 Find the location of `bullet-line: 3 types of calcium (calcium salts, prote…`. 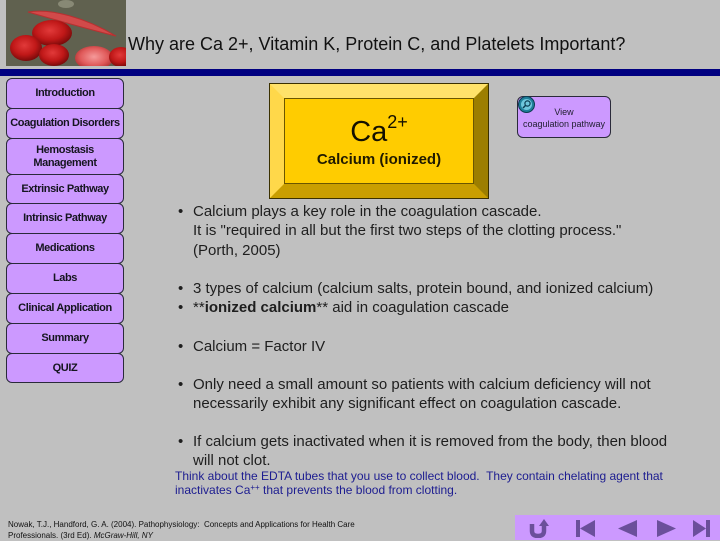

bullet-line: 3 types of calcium (calcium salts, prote… is located at coordinates (423, 288).